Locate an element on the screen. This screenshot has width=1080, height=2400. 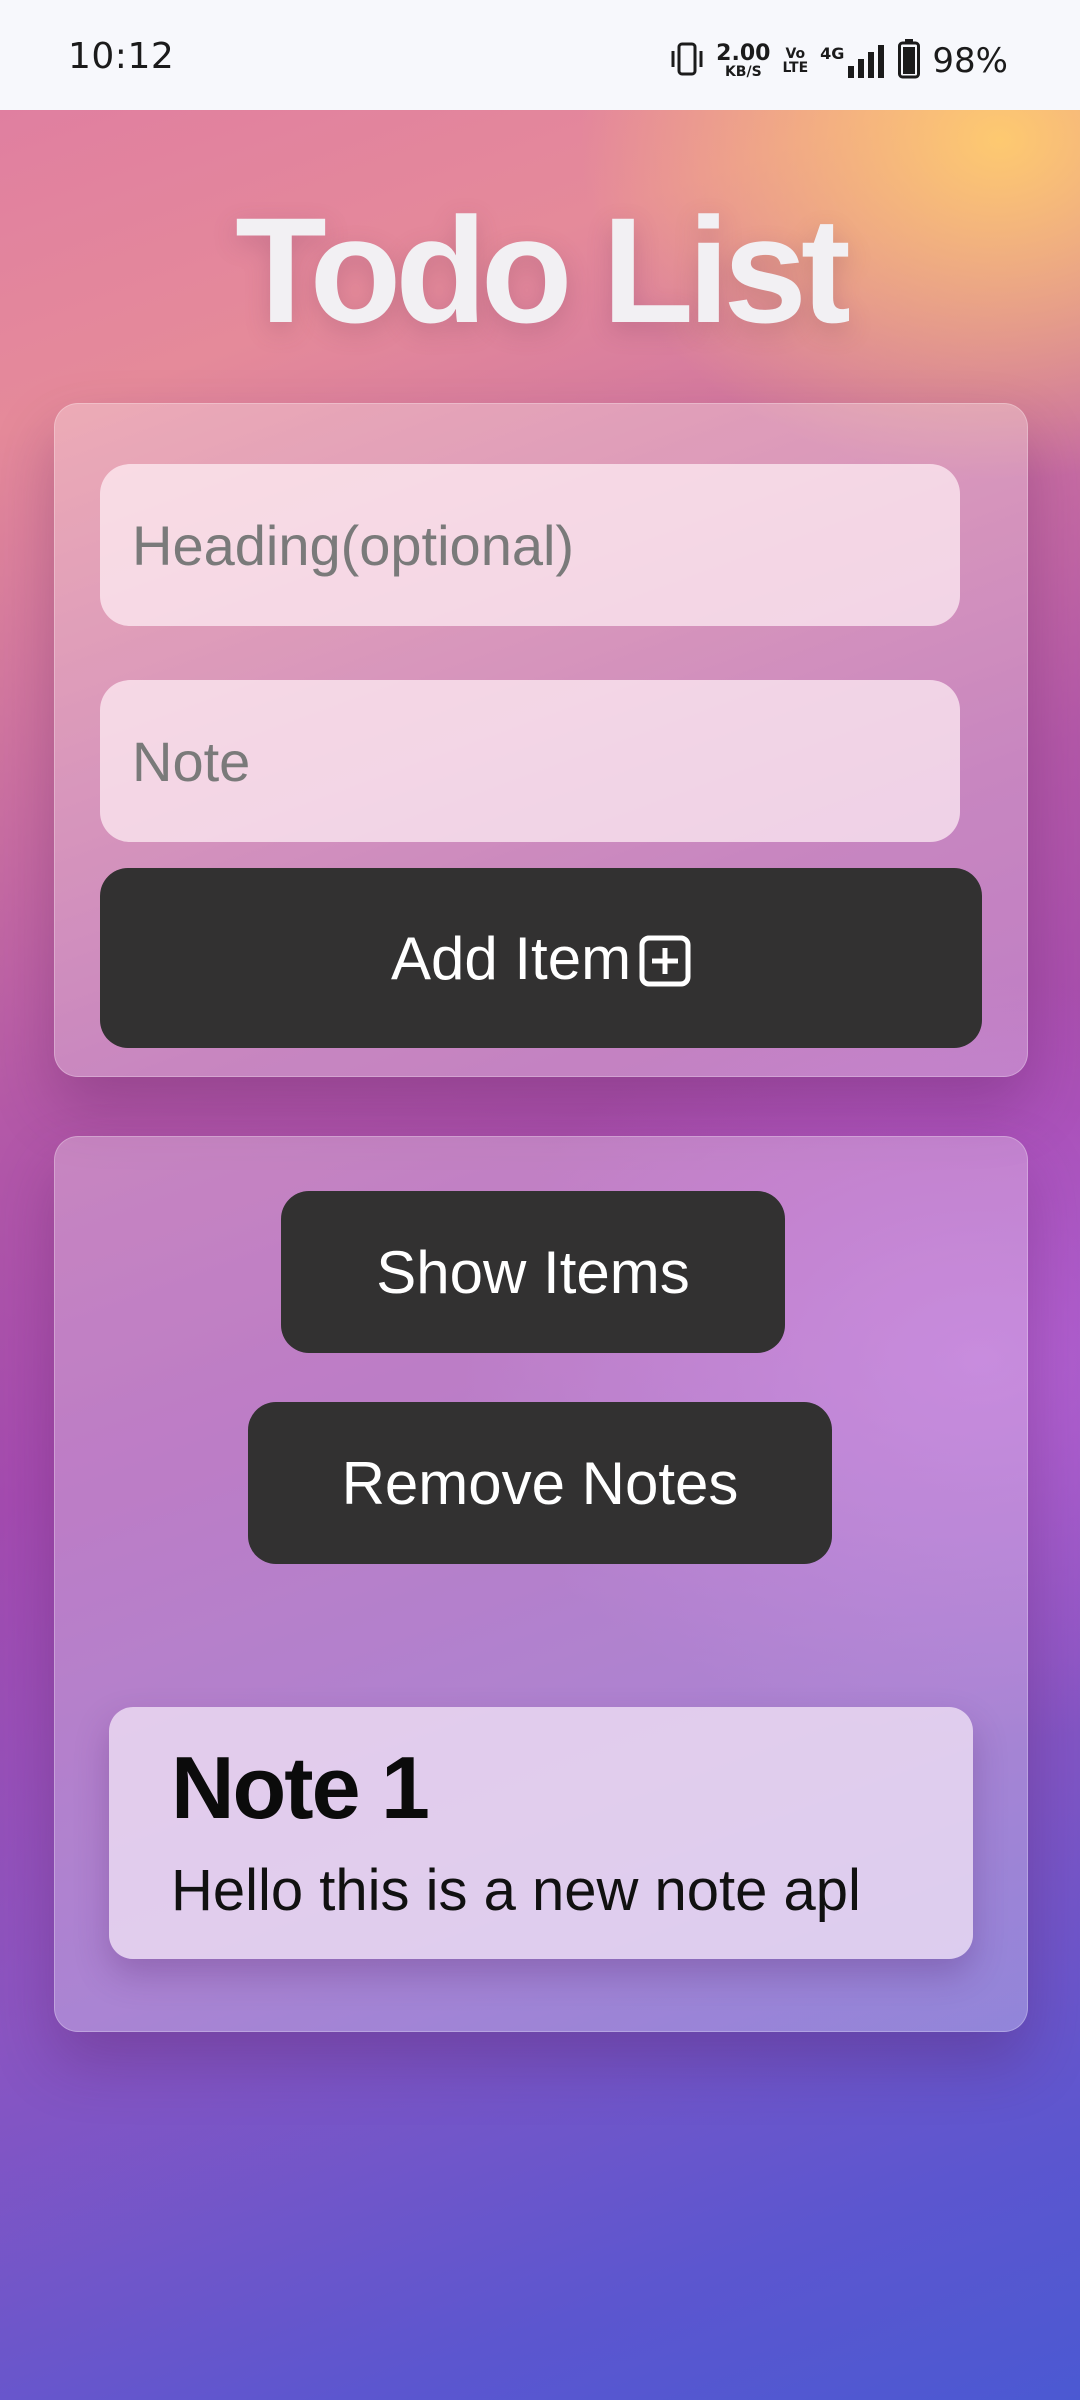
add-item-label: Add Item is located at coordinates (511, 958).